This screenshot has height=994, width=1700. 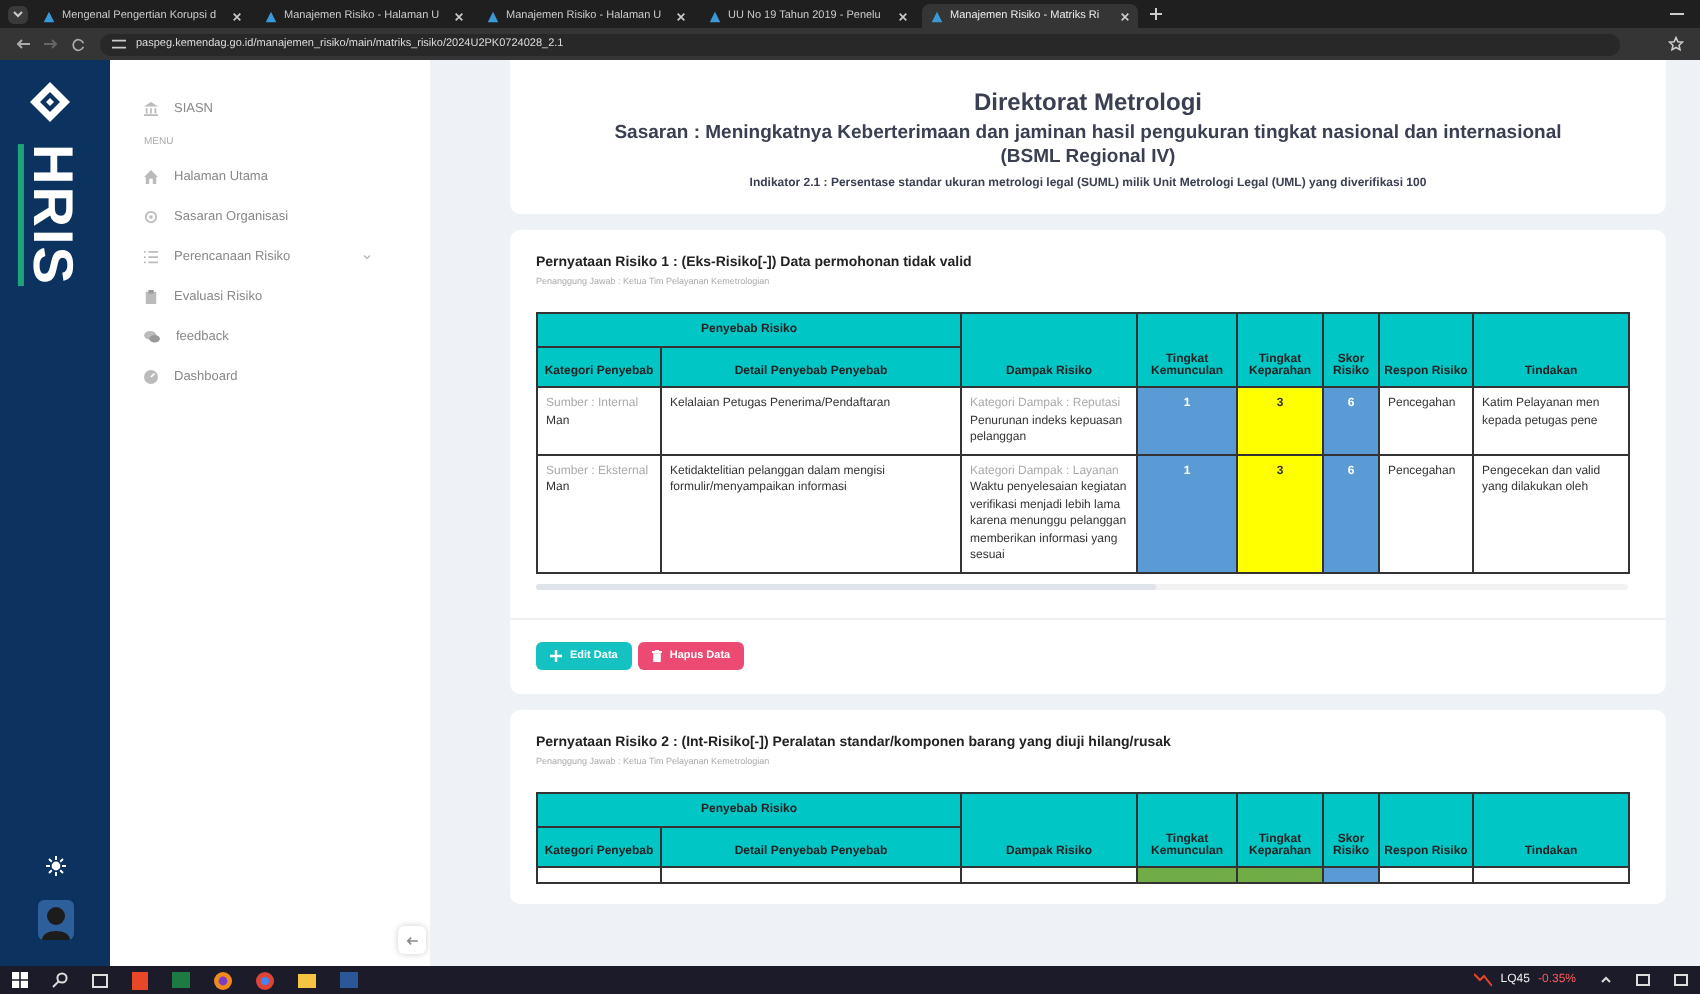 I want to click on bank-icon, so click(x=151, y=108).